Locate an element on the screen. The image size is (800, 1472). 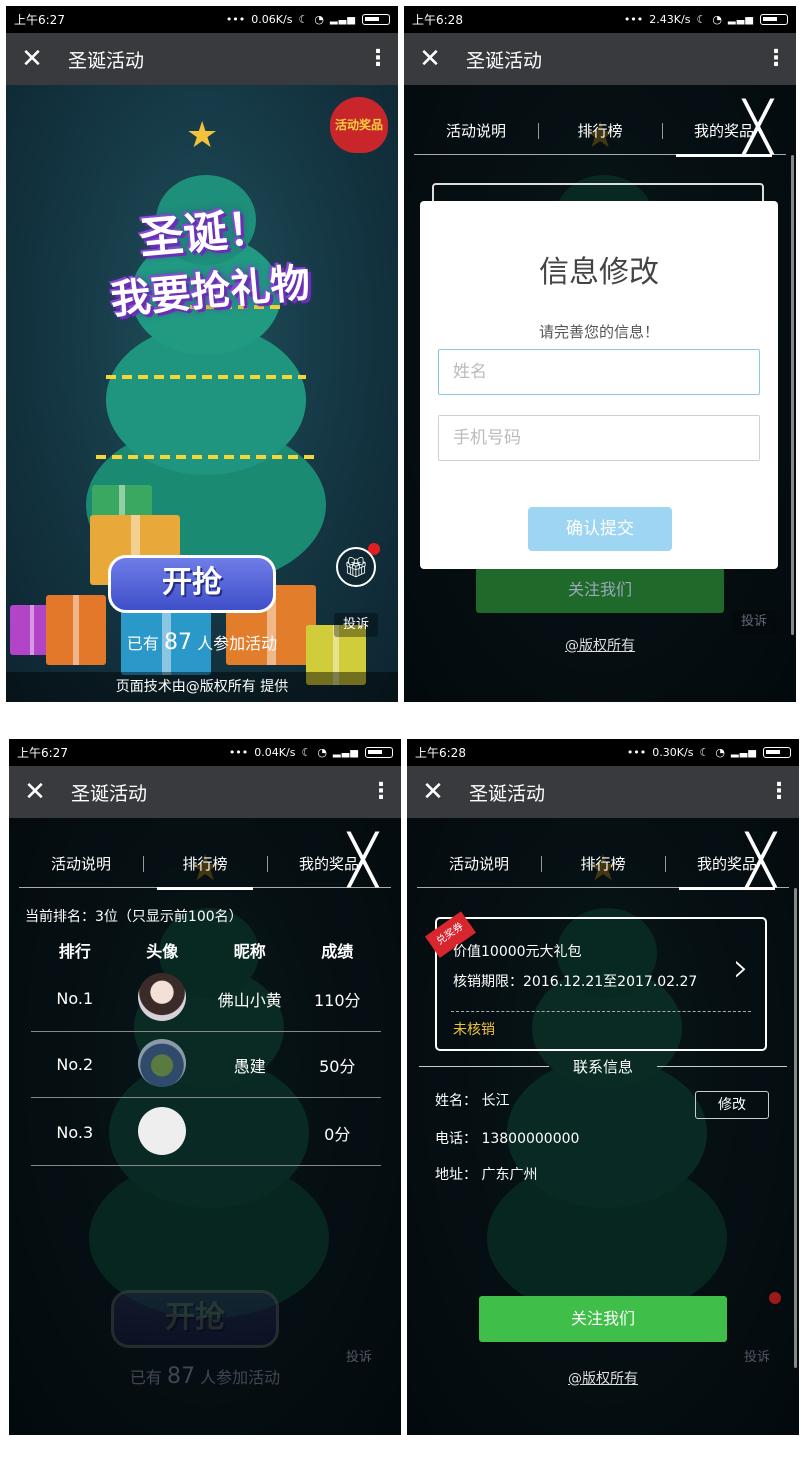
avatar is located at coordinates (162, 996).